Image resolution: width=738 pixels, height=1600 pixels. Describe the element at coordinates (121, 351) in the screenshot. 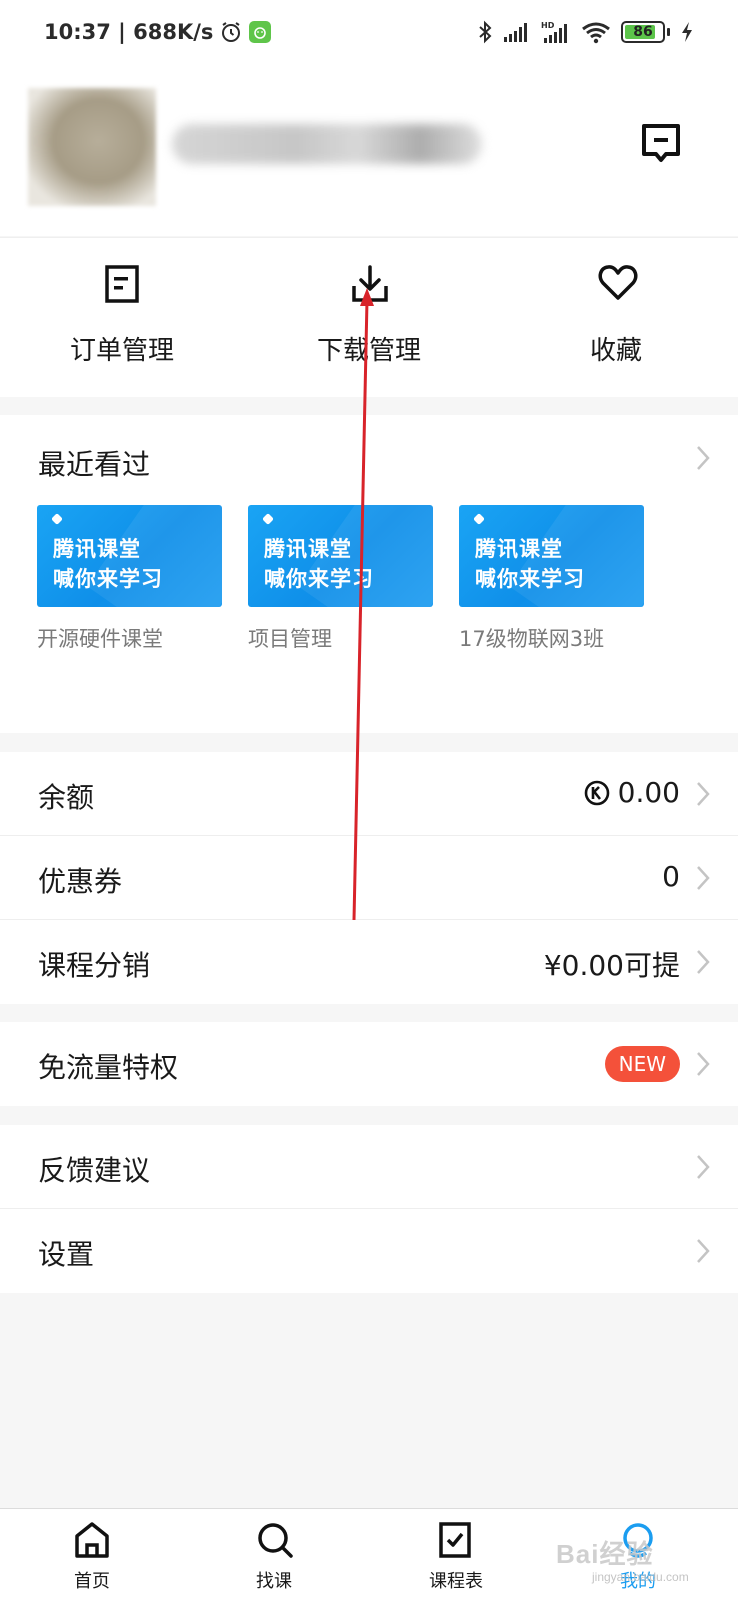

I see `order-management-label: 订单管理` at that location.